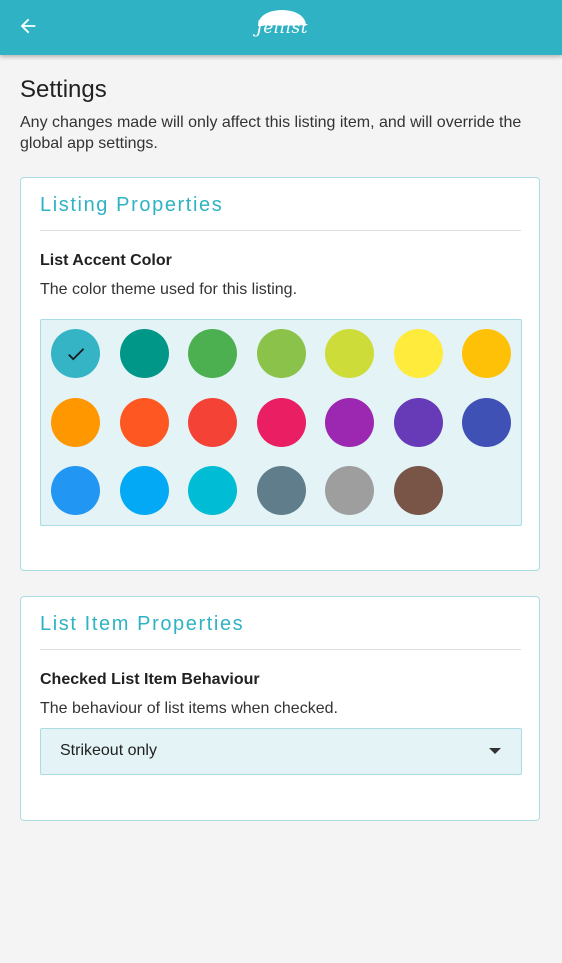 This screenshot has width=562, height=963. What do you see at coordinates (142, 624) in the screenshot?
I see `list-item-properties-title: List Item Properties` at bounding box center [142, 624].